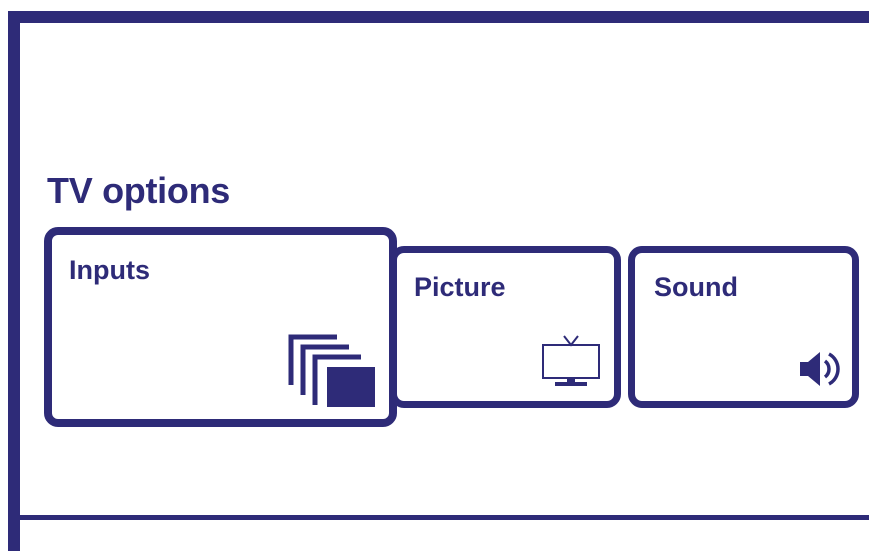 Image resolution: width=869 pixels, height=551 pixels. I want to click on inputs-stack-icon, so click(331, 370).